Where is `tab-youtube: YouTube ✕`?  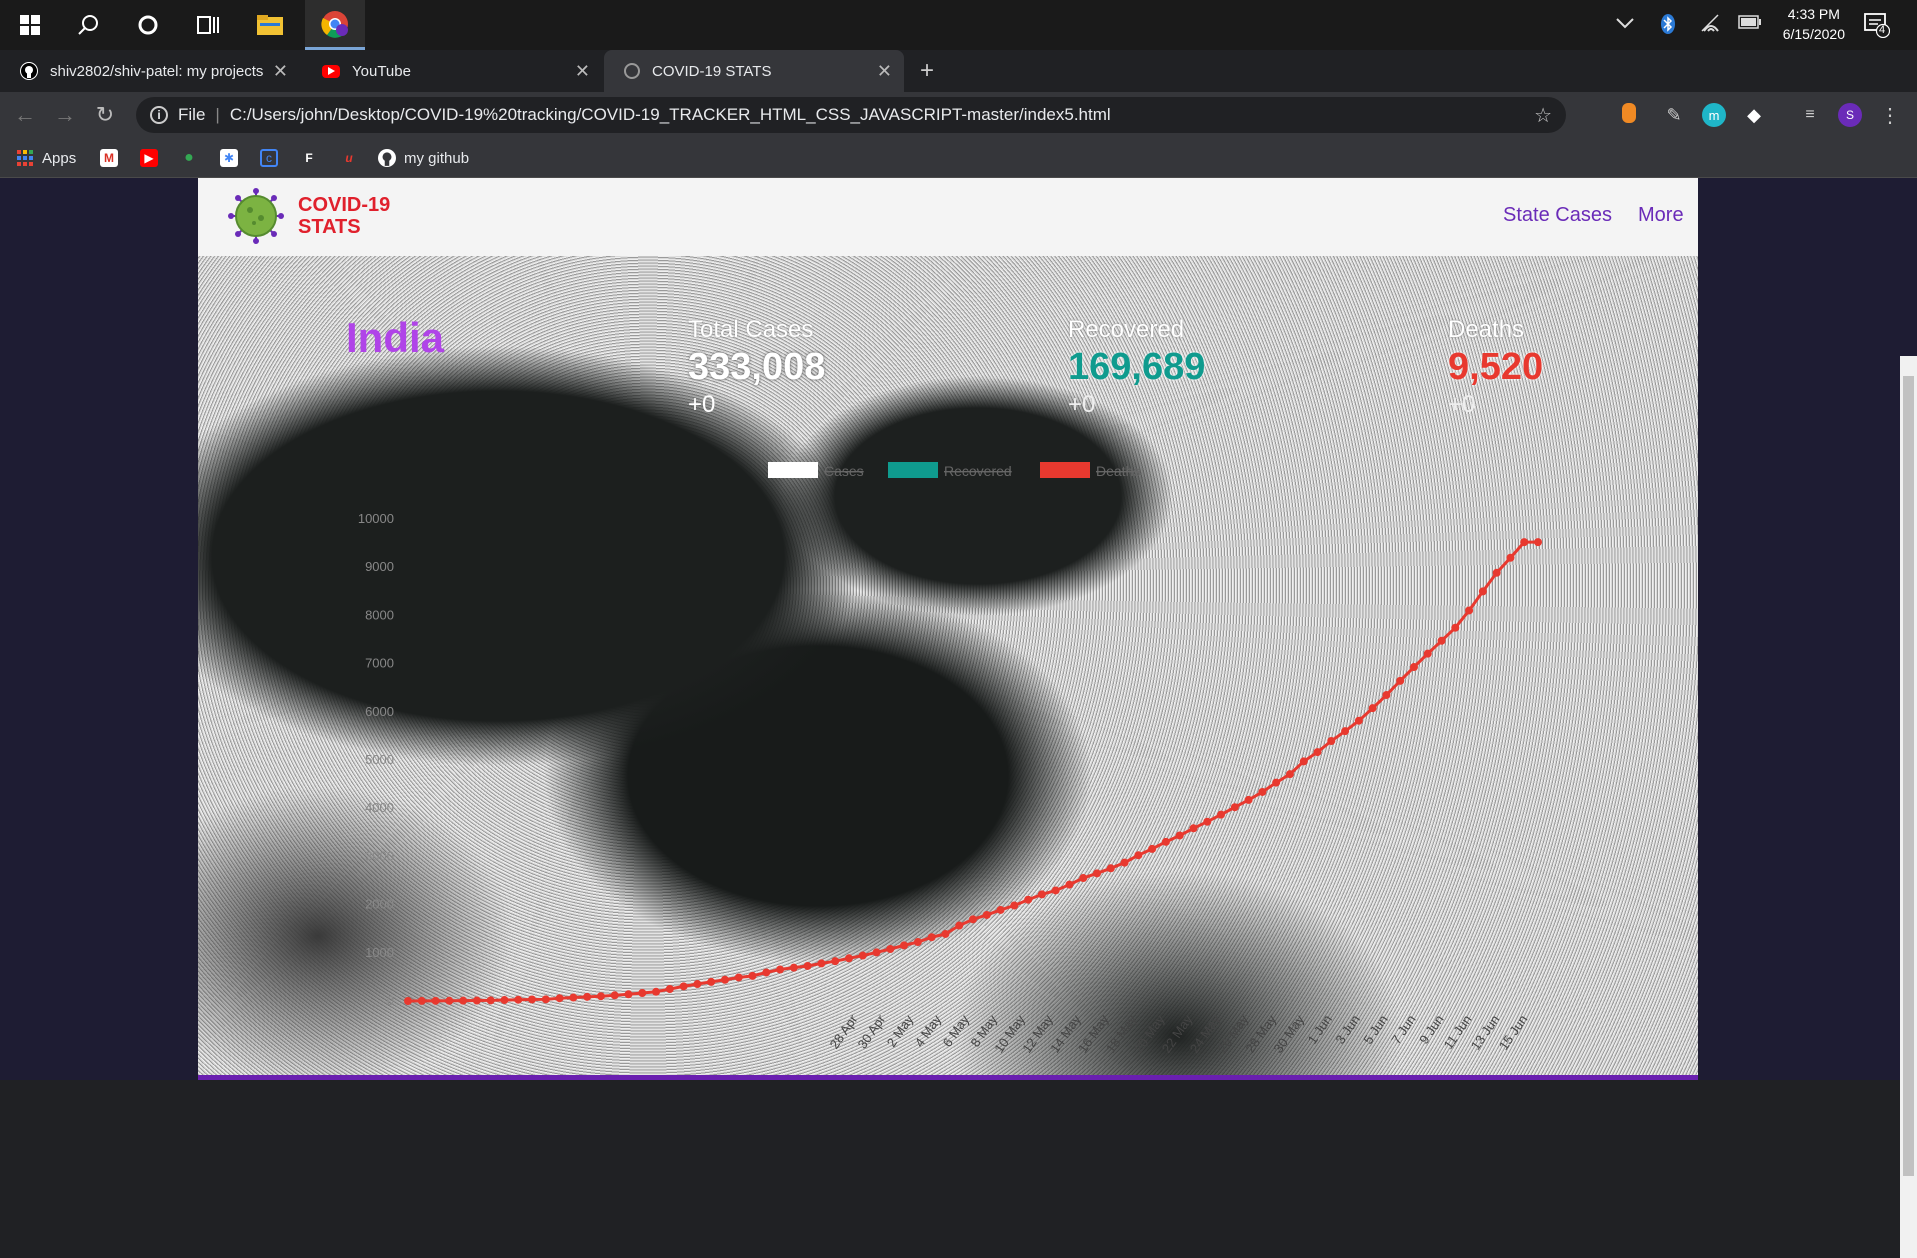
tab-youtube: YouTube ✕ is located at coordinates (452, 71).